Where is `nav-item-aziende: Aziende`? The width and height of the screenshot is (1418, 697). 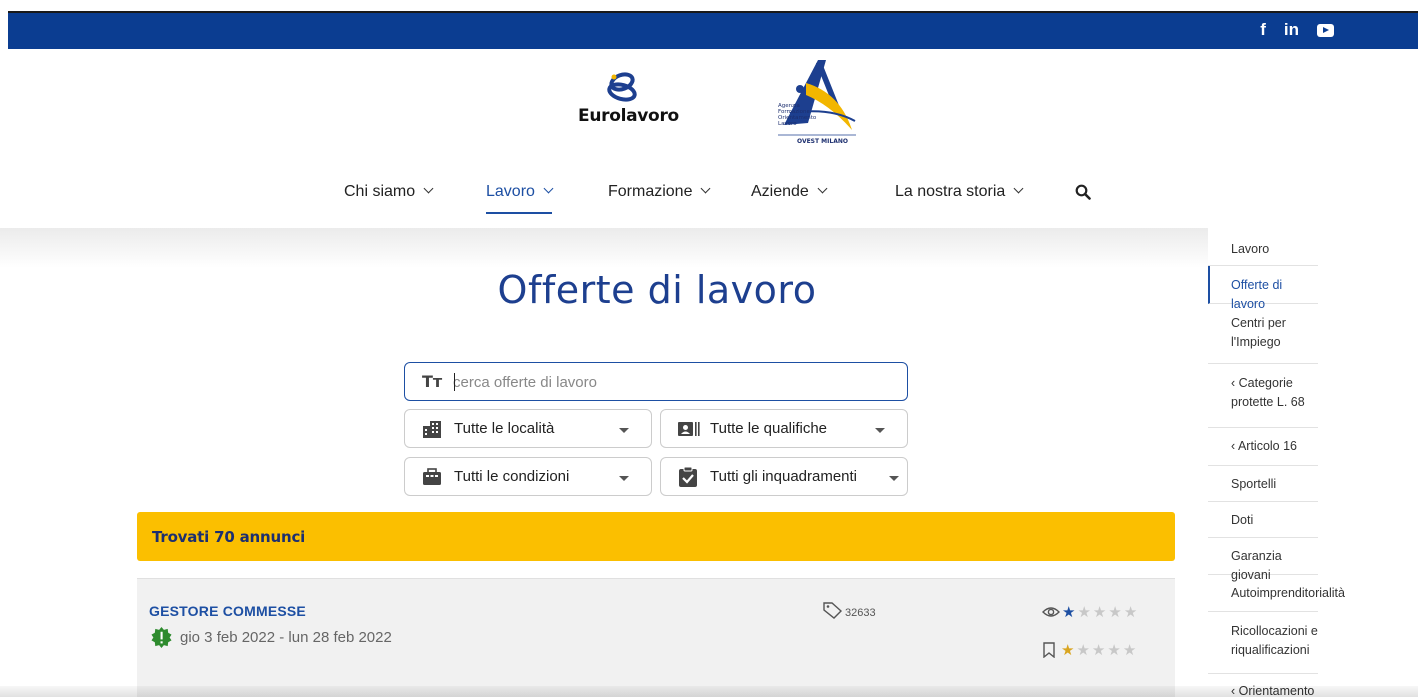 nav-item-aziende: Aziende is located at coordinates (789, 192).